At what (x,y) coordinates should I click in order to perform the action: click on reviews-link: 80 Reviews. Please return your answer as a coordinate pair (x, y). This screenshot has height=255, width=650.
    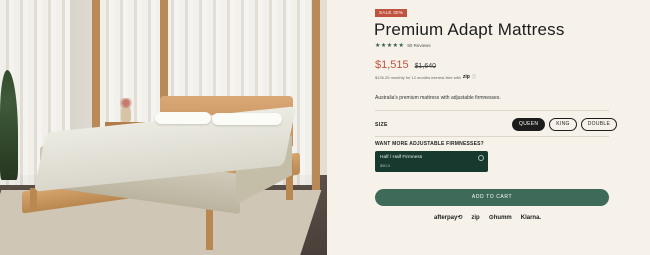
    Looking at the image, I should click on (418, 45).